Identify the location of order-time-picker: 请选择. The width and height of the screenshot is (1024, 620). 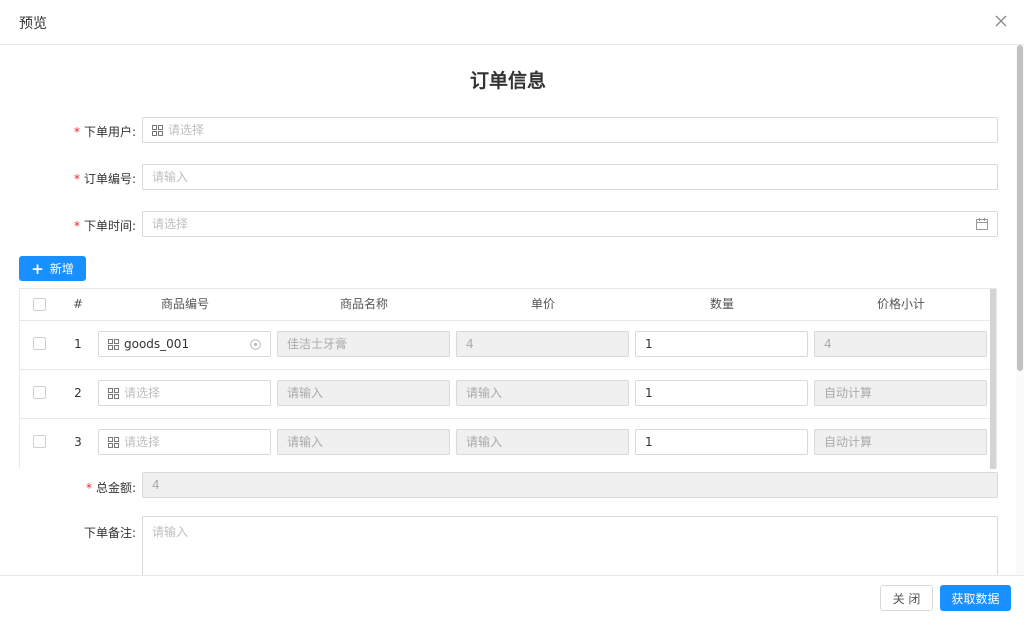
(570, 224).